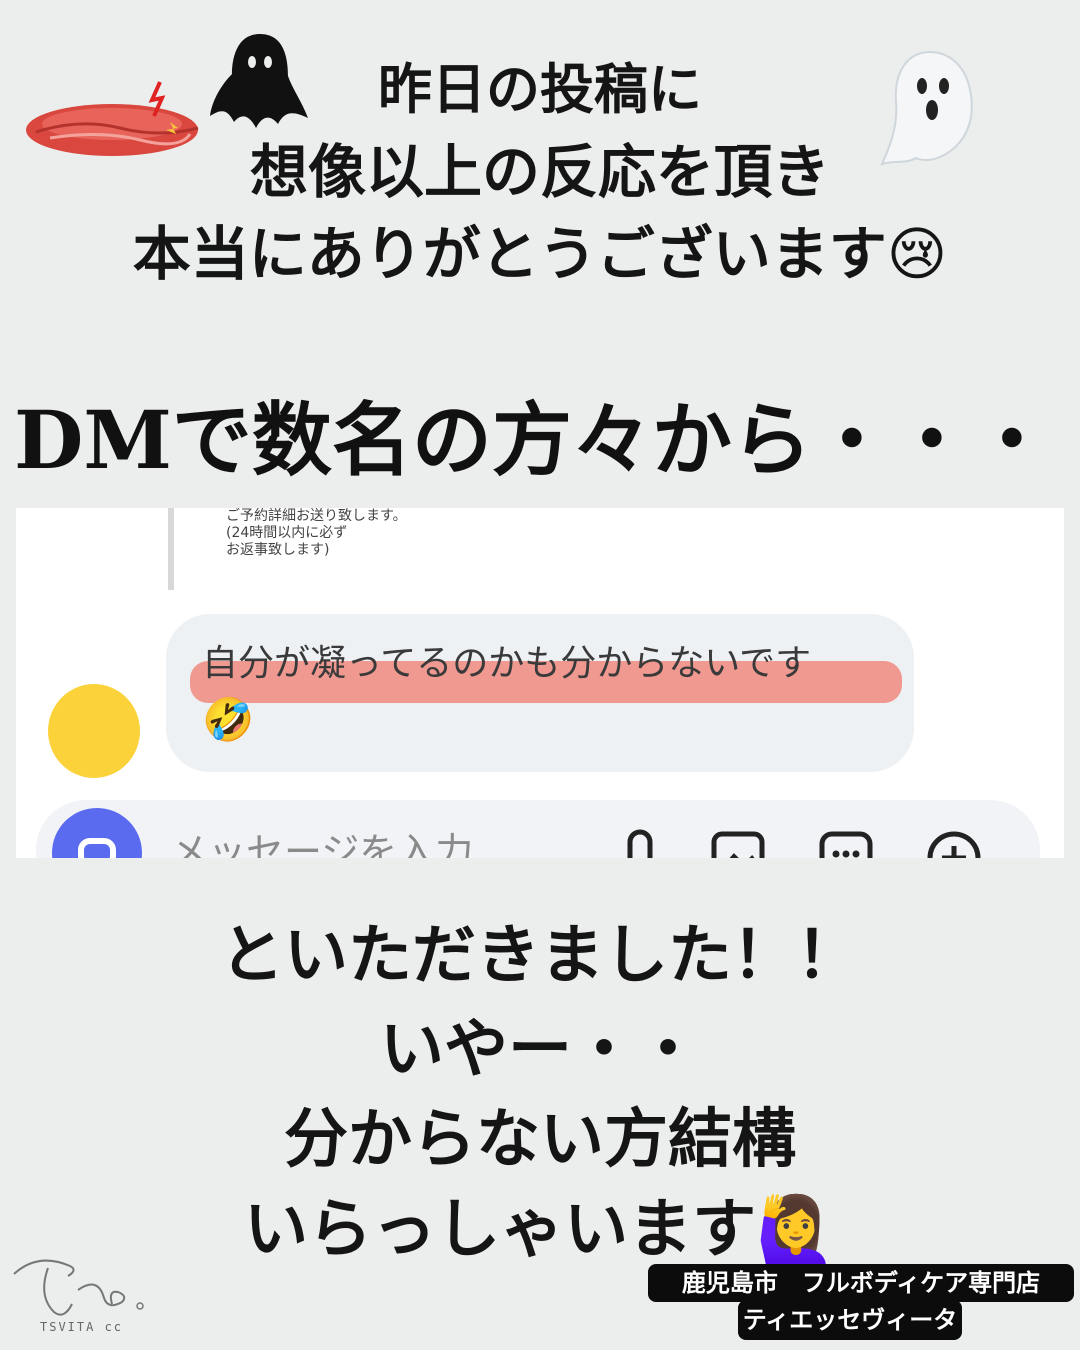 The width and height of the screenshot is (1080, 1350). What do you see at coordinates (507, 663) in the screenshot?
I see `message-text: 自分が凝ってるのかも分からないです` at bounding box center [507, 663].